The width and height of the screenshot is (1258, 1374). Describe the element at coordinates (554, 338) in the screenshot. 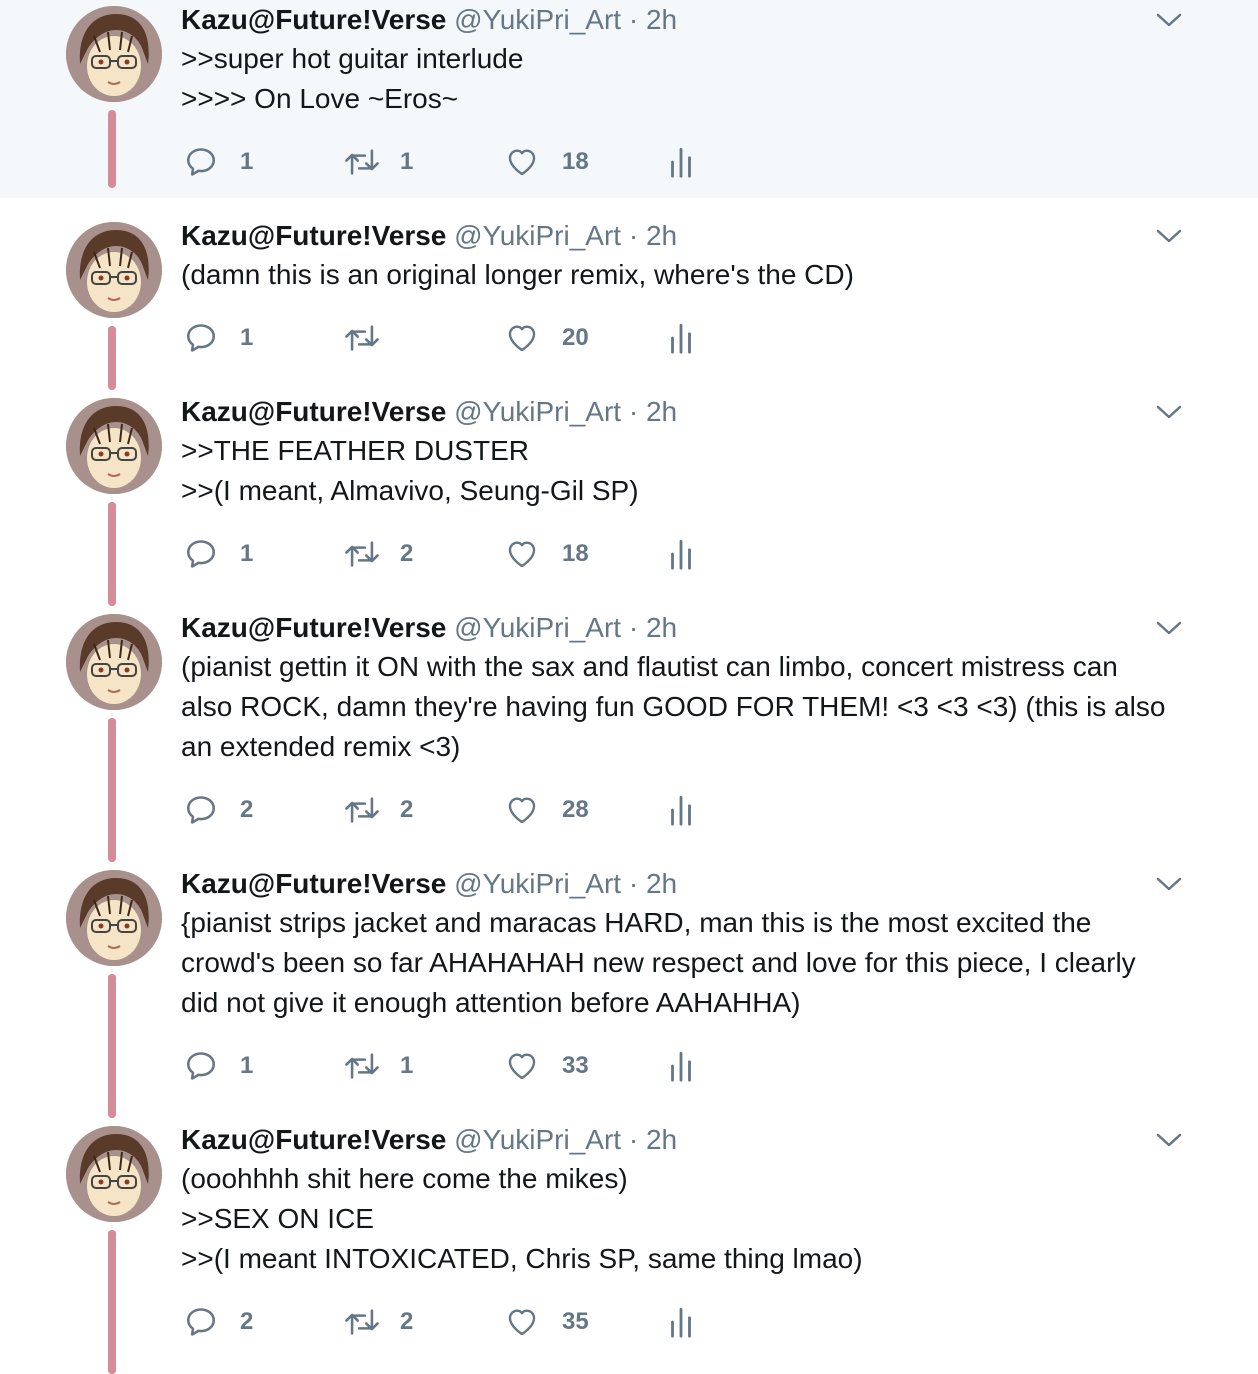

I see `like-button: 20` at that location.